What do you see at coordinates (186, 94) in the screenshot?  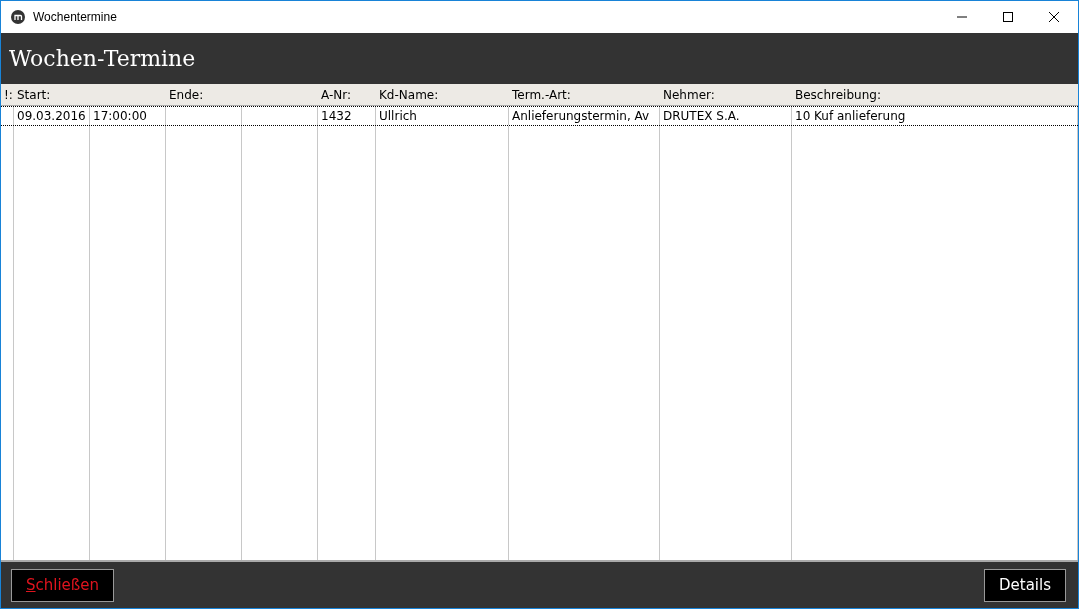 I see `column-header: Ende:` at bounding box center [186, 94].